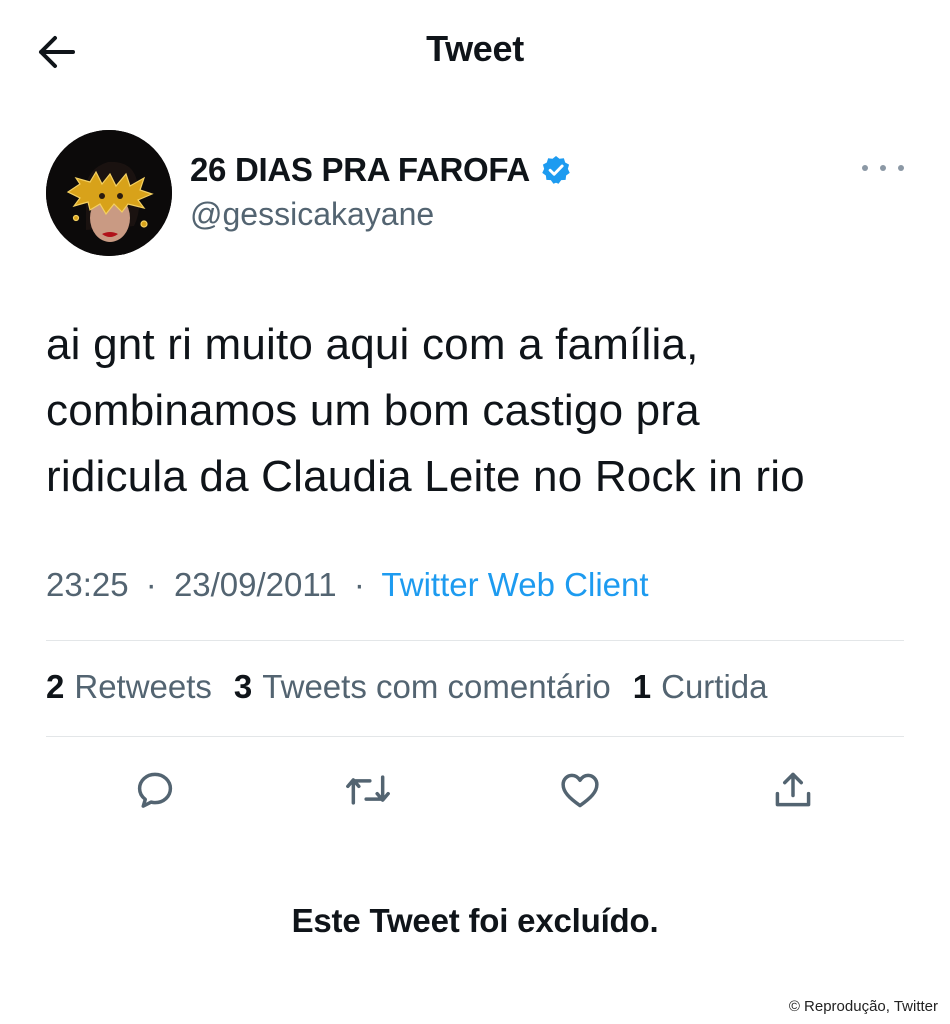 This screenshot has width=950, height=1024. I want to click on likes-count: 1, so click(642, 686).